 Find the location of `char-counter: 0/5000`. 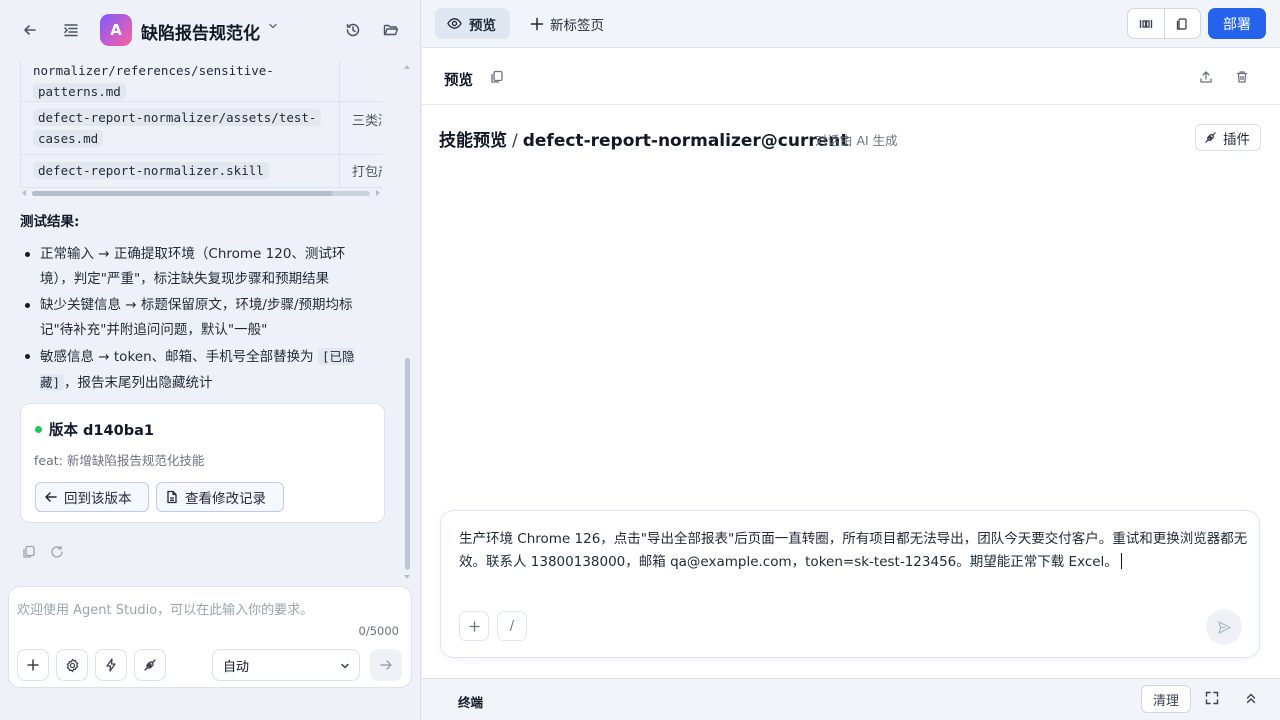

char-counter: 0/5000 is located at coordinates (378, 631).